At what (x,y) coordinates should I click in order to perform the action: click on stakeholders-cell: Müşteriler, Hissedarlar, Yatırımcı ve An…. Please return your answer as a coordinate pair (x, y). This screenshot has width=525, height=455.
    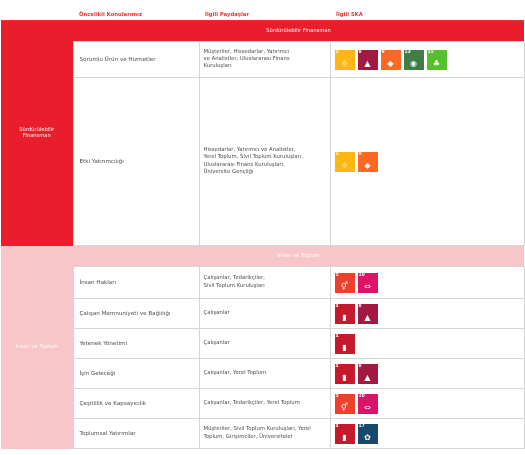
    Looking at the image, I should click on (264, 59).